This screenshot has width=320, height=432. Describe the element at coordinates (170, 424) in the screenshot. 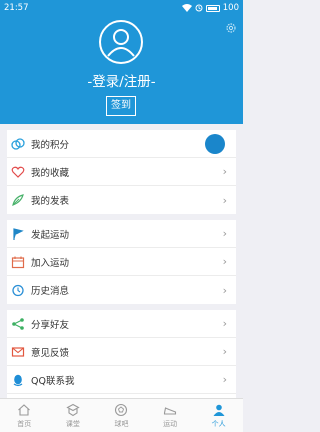

I see `tab-label: 运动` at that location.